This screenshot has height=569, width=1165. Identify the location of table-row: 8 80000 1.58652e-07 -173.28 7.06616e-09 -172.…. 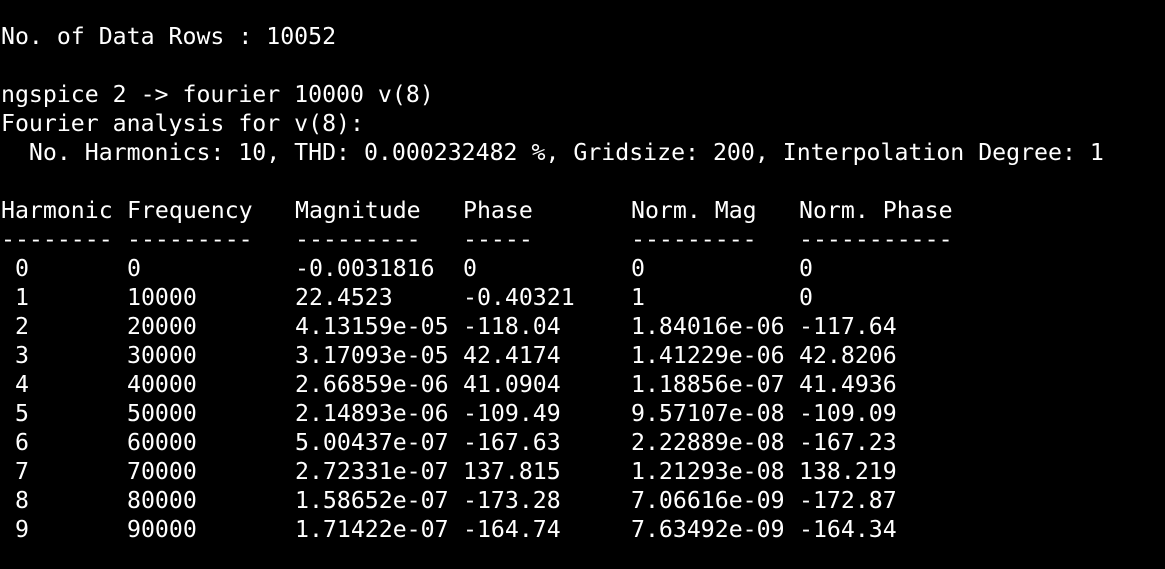
(583, 500).